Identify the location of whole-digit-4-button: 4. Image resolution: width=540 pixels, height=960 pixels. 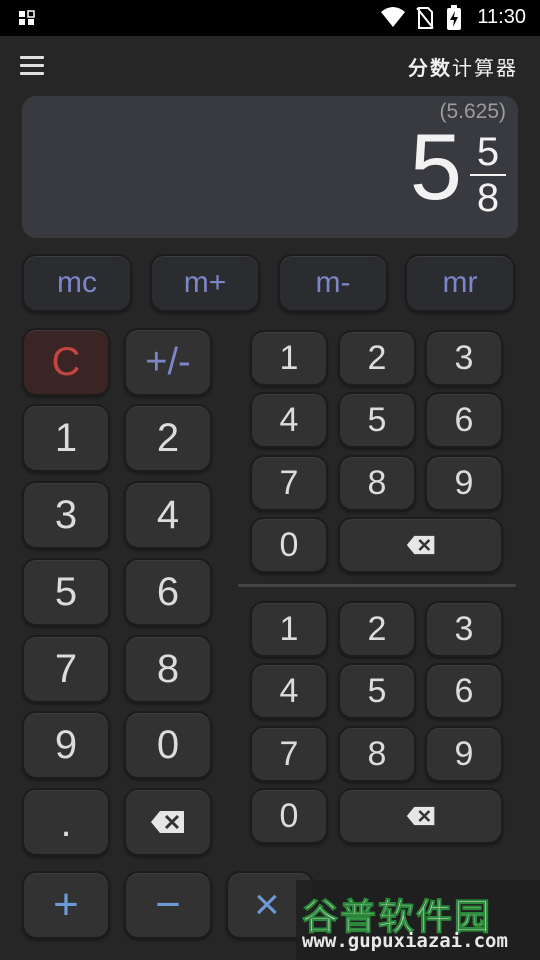
(168, 515).